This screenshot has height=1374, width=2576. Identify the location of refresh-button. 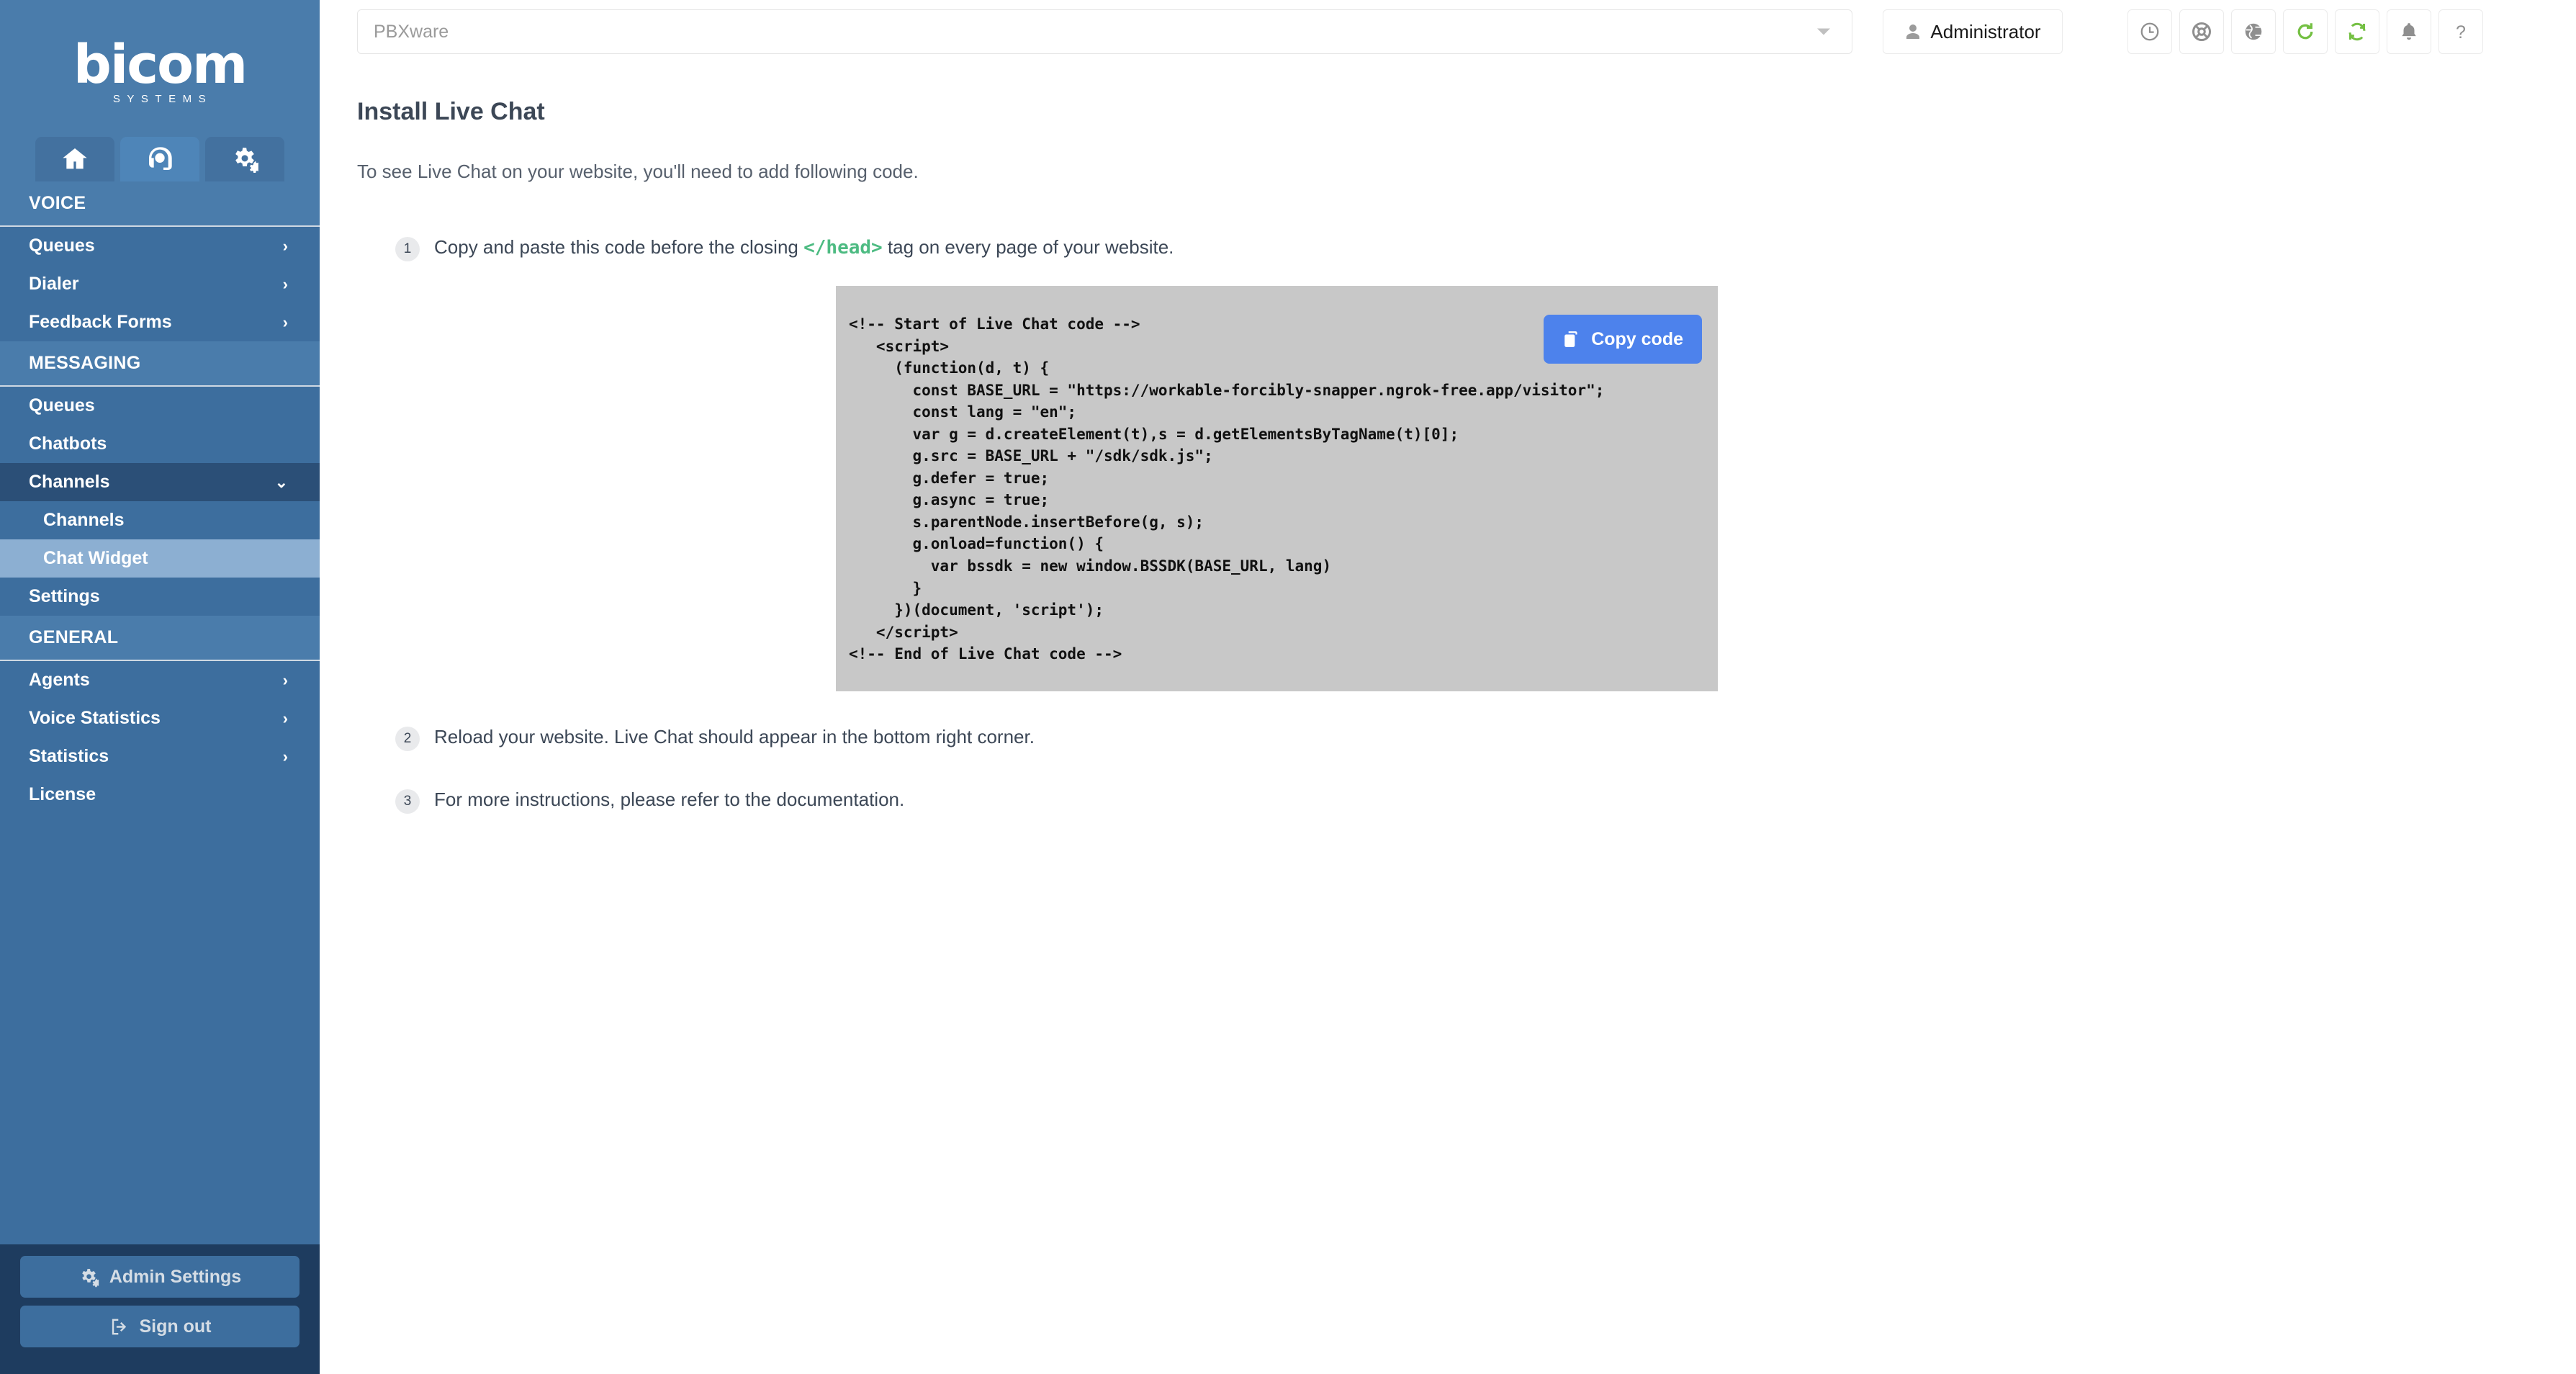
(2305, 31).